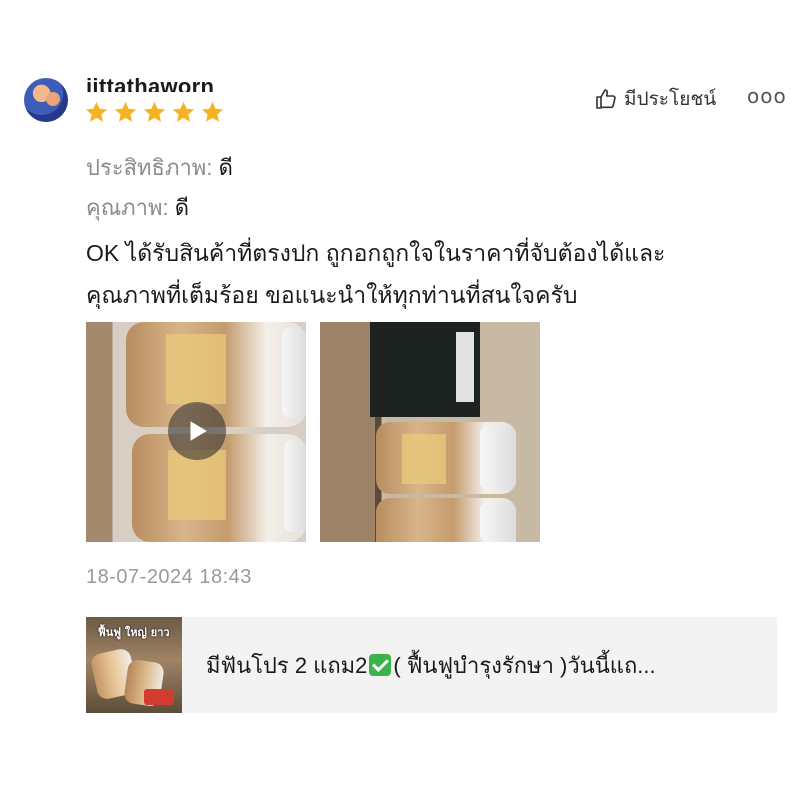 This screenshot has width=800, height=800. Describe the element at coordinates (150, 81) in the screenshot. I see `reviewer-username: jittathaworn` at that location.